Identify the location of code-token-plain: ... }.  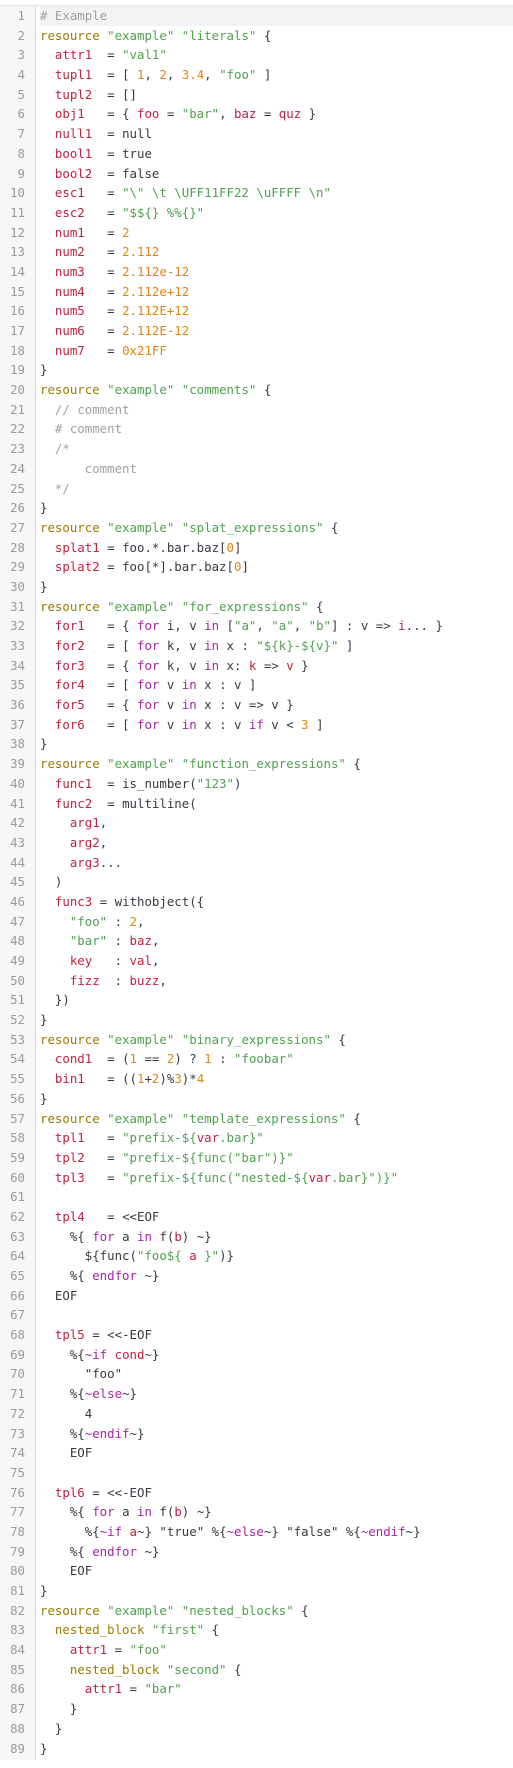
(424, 626).